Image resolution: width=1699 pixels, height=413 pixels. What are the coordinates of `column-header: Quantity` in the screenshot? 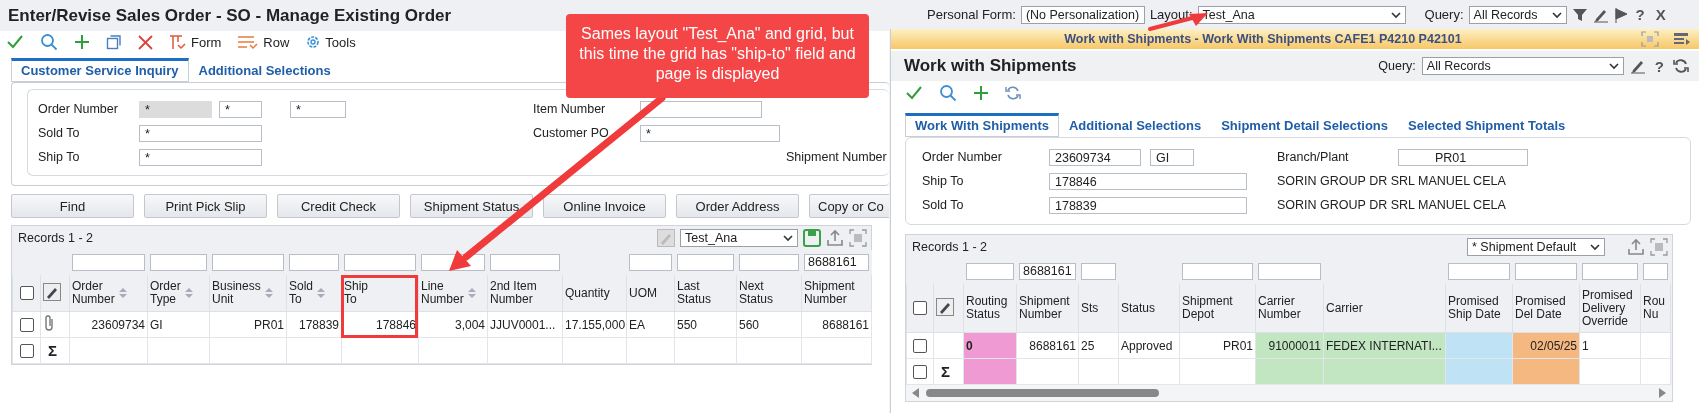 It's located at (594, 293).